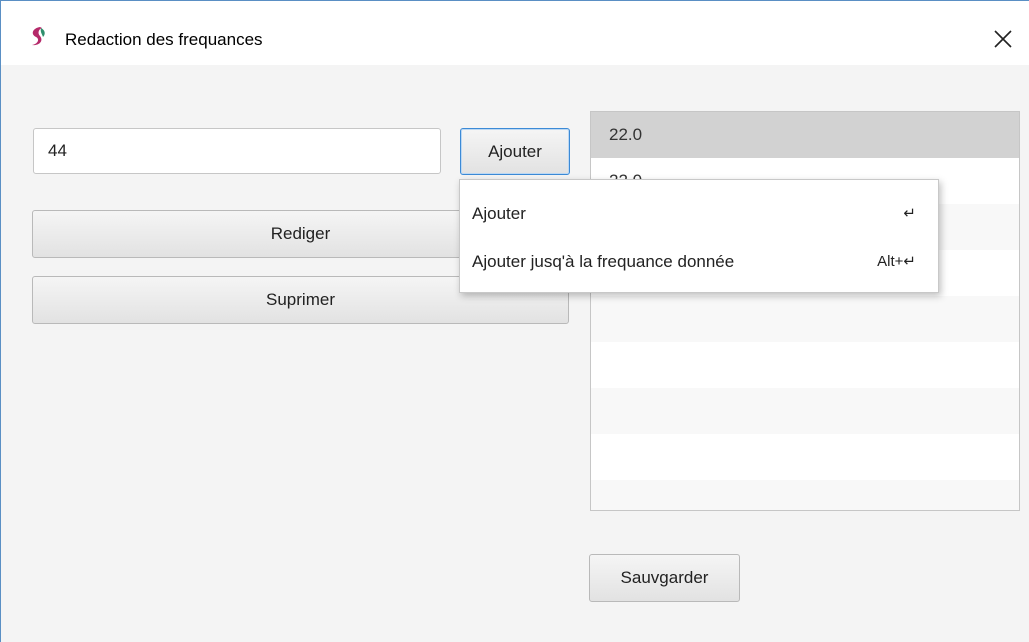 Image resolution: width=1029 pixels, height=642 pixels. I want to click on save-button-label: Sauvgarder, so click(664, 577).